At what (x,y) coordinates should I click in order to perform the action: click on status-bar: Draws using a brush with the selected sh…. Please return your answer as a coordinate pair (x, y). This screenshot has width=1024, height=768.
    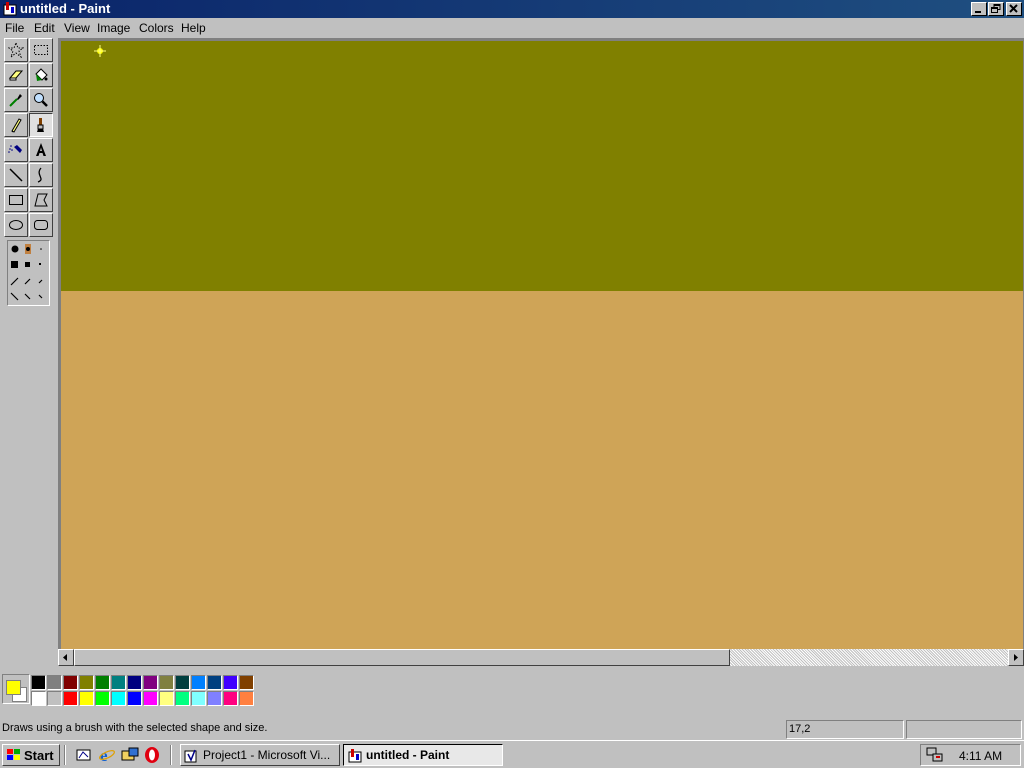
    Looking at the image, I should click on (512, 729).